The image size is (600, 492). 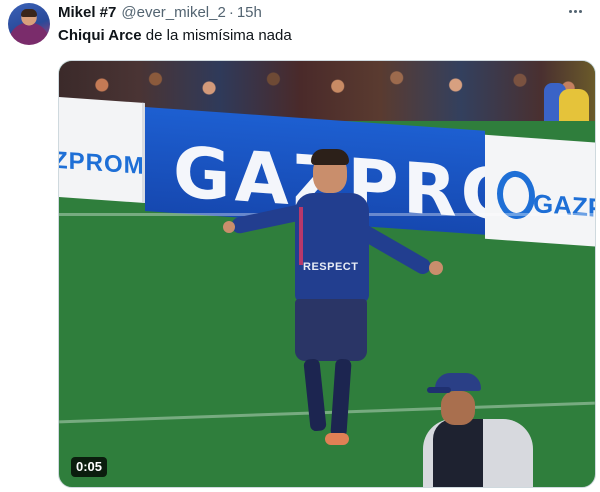 I want to click on tweet-header: Mikel #7 @ever_mikel_2 · 15h, so click(x=160, y=12).